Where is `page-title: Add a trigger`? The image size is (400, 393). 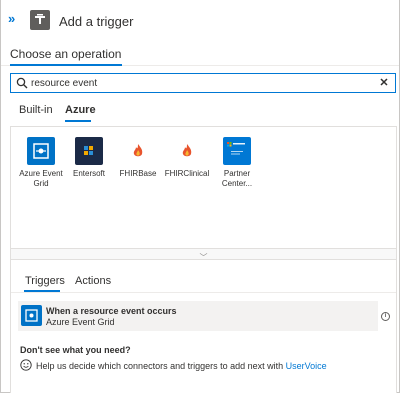
page-title: Add a trigger is located at coordinates (96, 21).